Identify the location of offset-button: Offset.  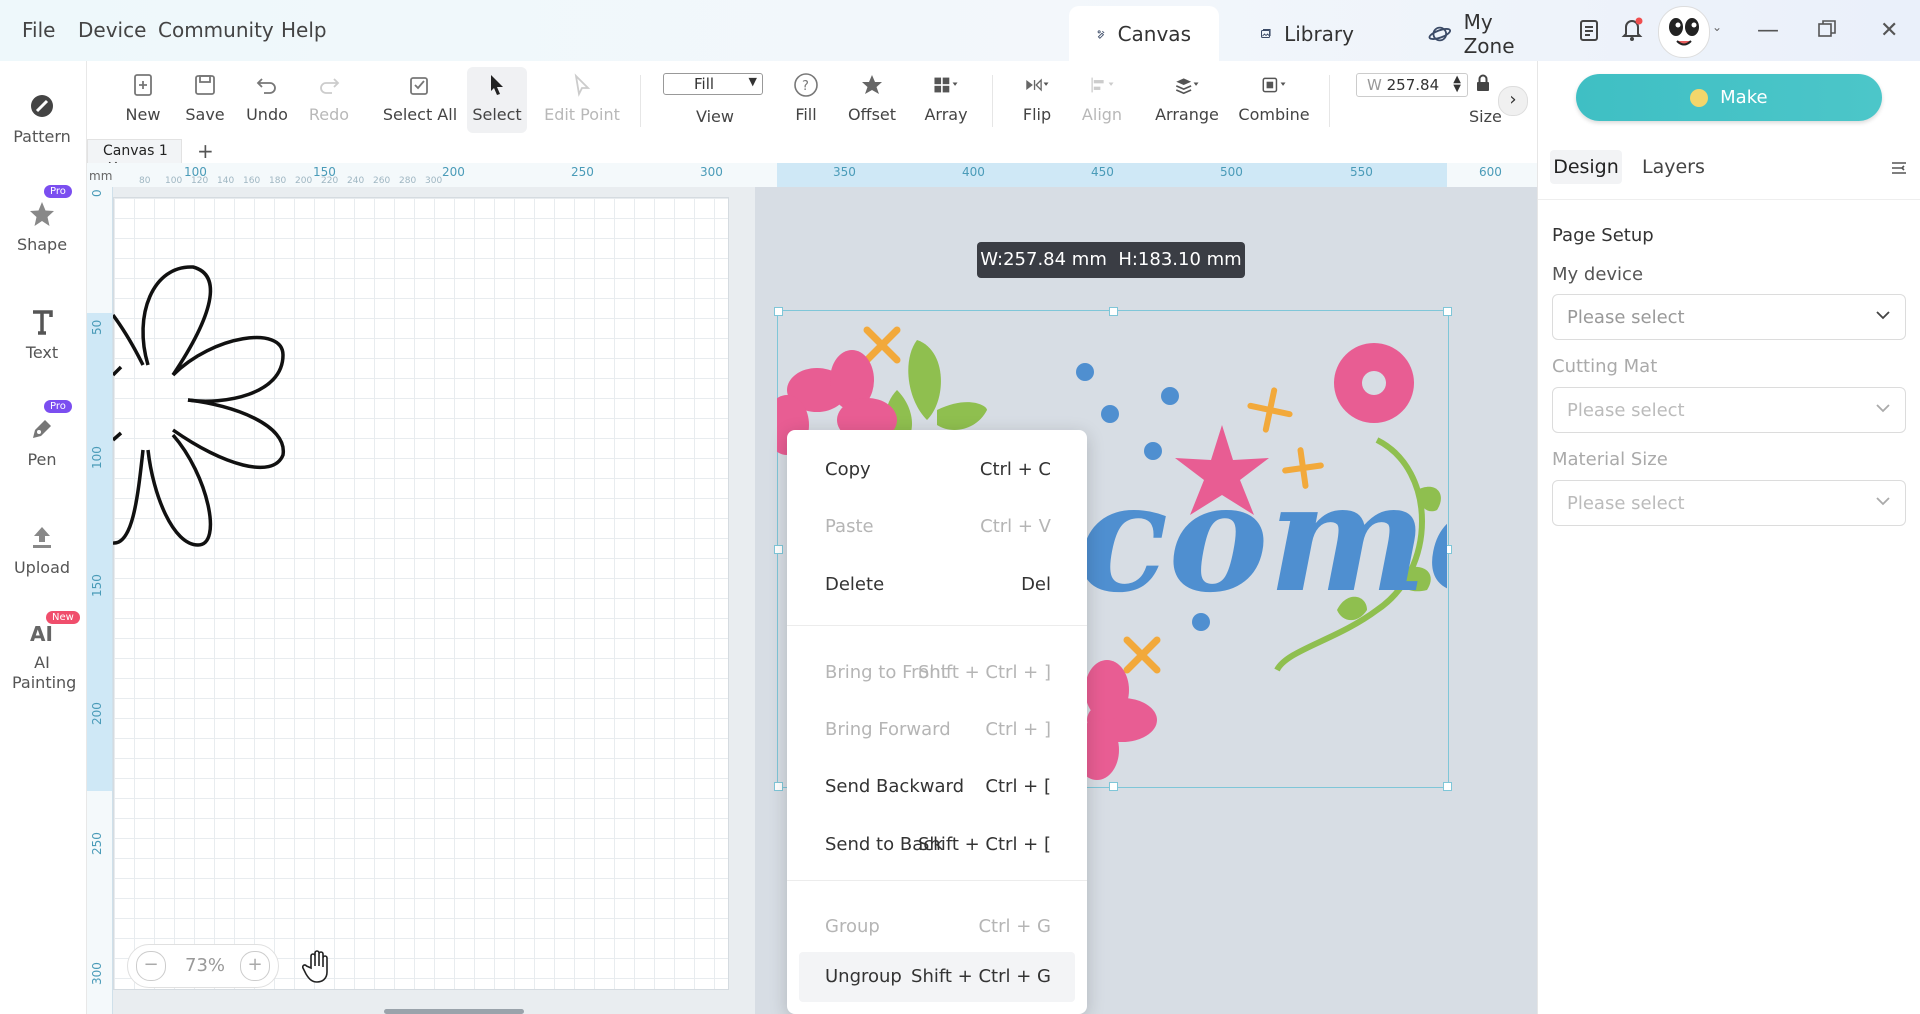
(872, 97).